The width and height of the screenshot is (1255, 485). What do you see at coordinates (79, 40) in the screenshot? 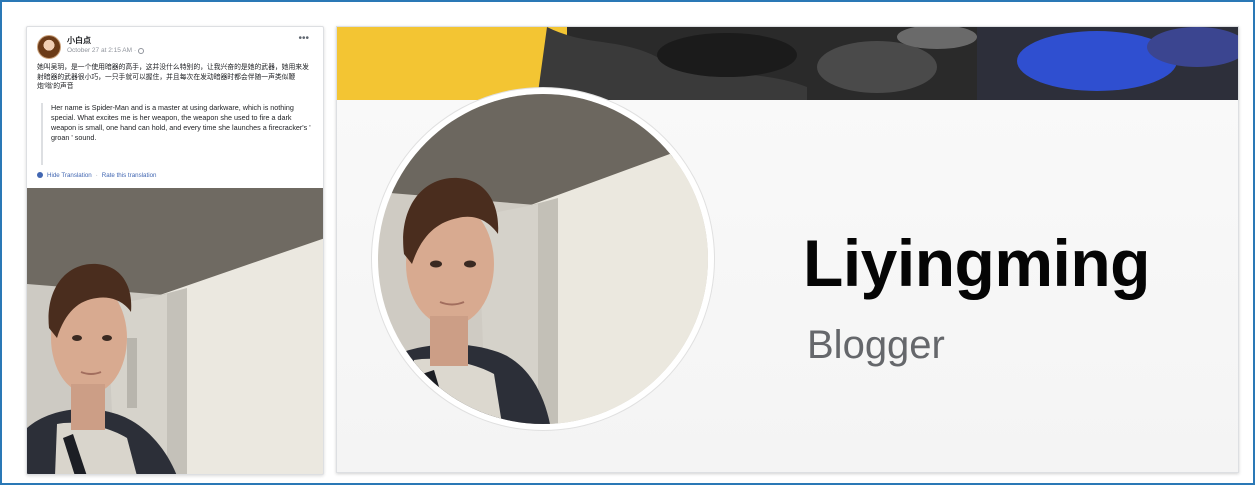
I see `post-author: 小白点` at bounding box center [79, 40].